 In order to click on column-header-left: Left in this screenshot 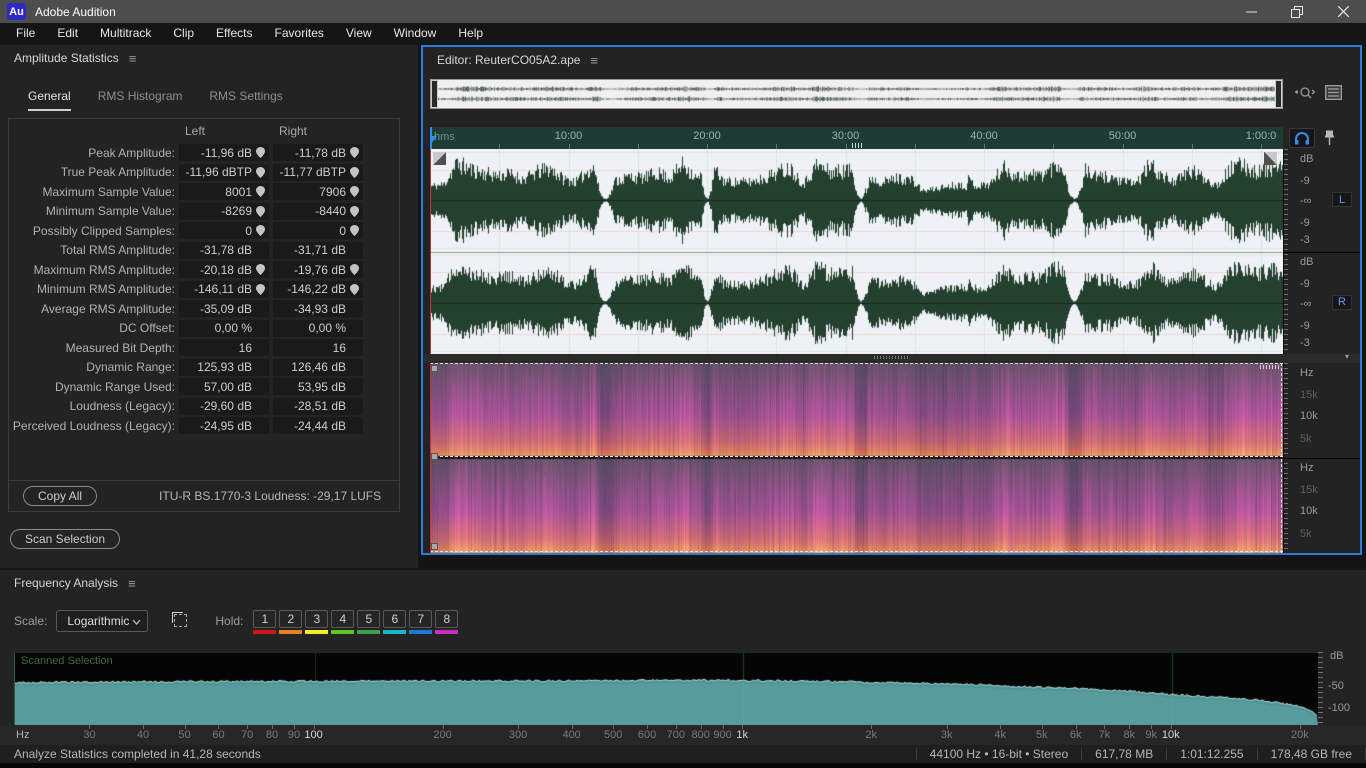, I will do `click(195, 131)`.